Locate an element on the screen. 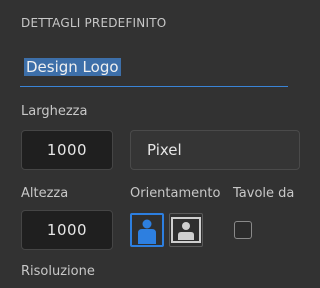 This screenshot has height=288, width=320. height-input: 1000 is located at coordinates (67, 230).